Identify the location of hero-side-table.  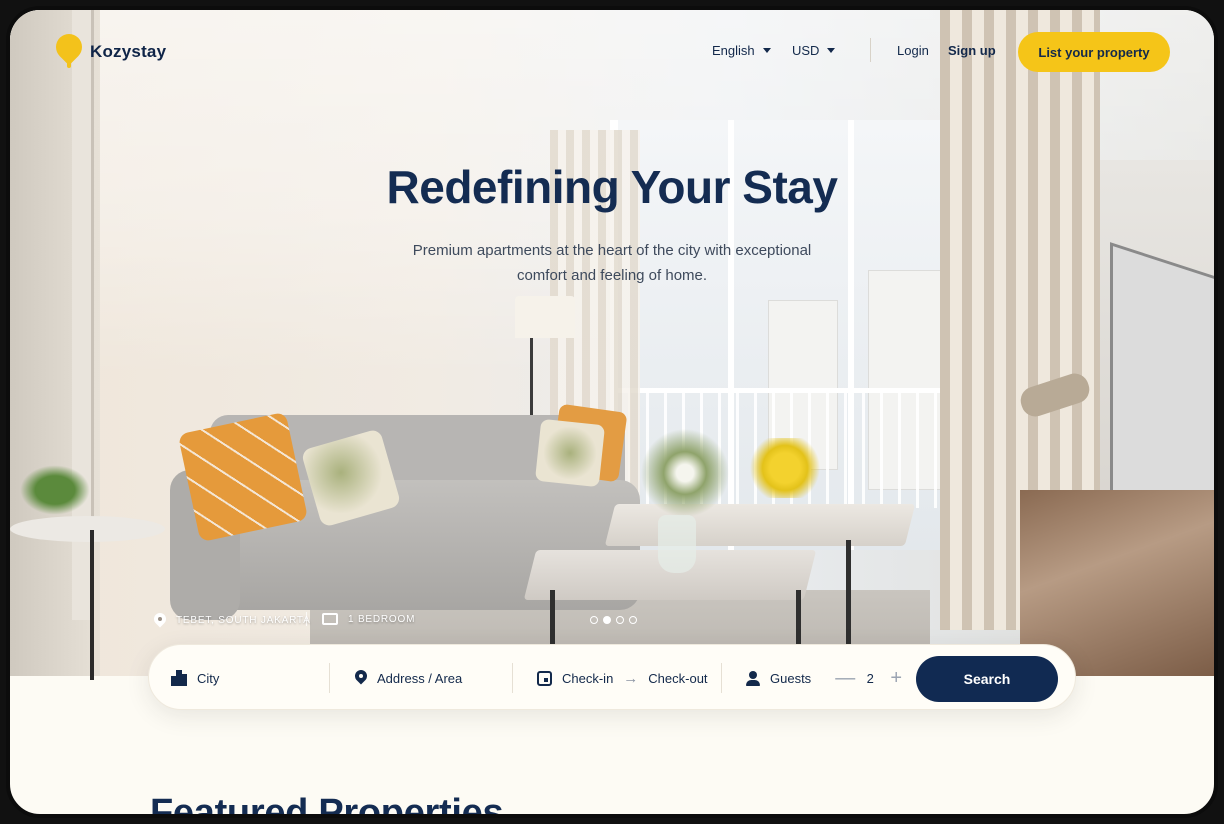
(87, 529).